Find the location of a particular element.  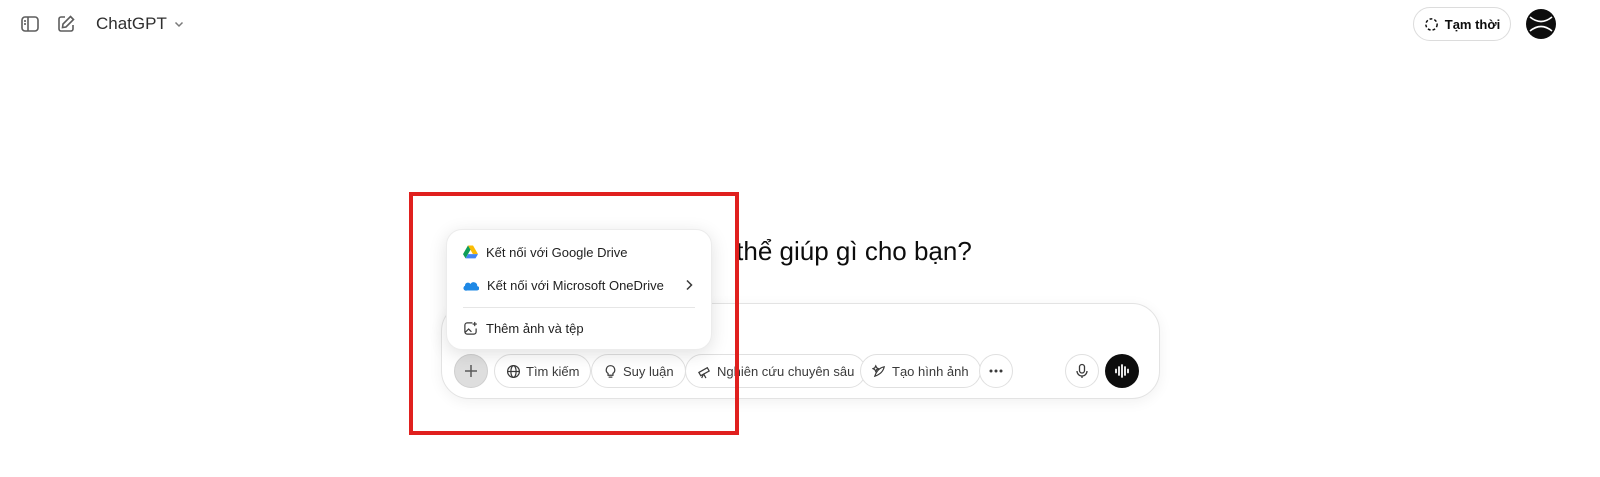

plus-icon is located at coordinates (471, 371).